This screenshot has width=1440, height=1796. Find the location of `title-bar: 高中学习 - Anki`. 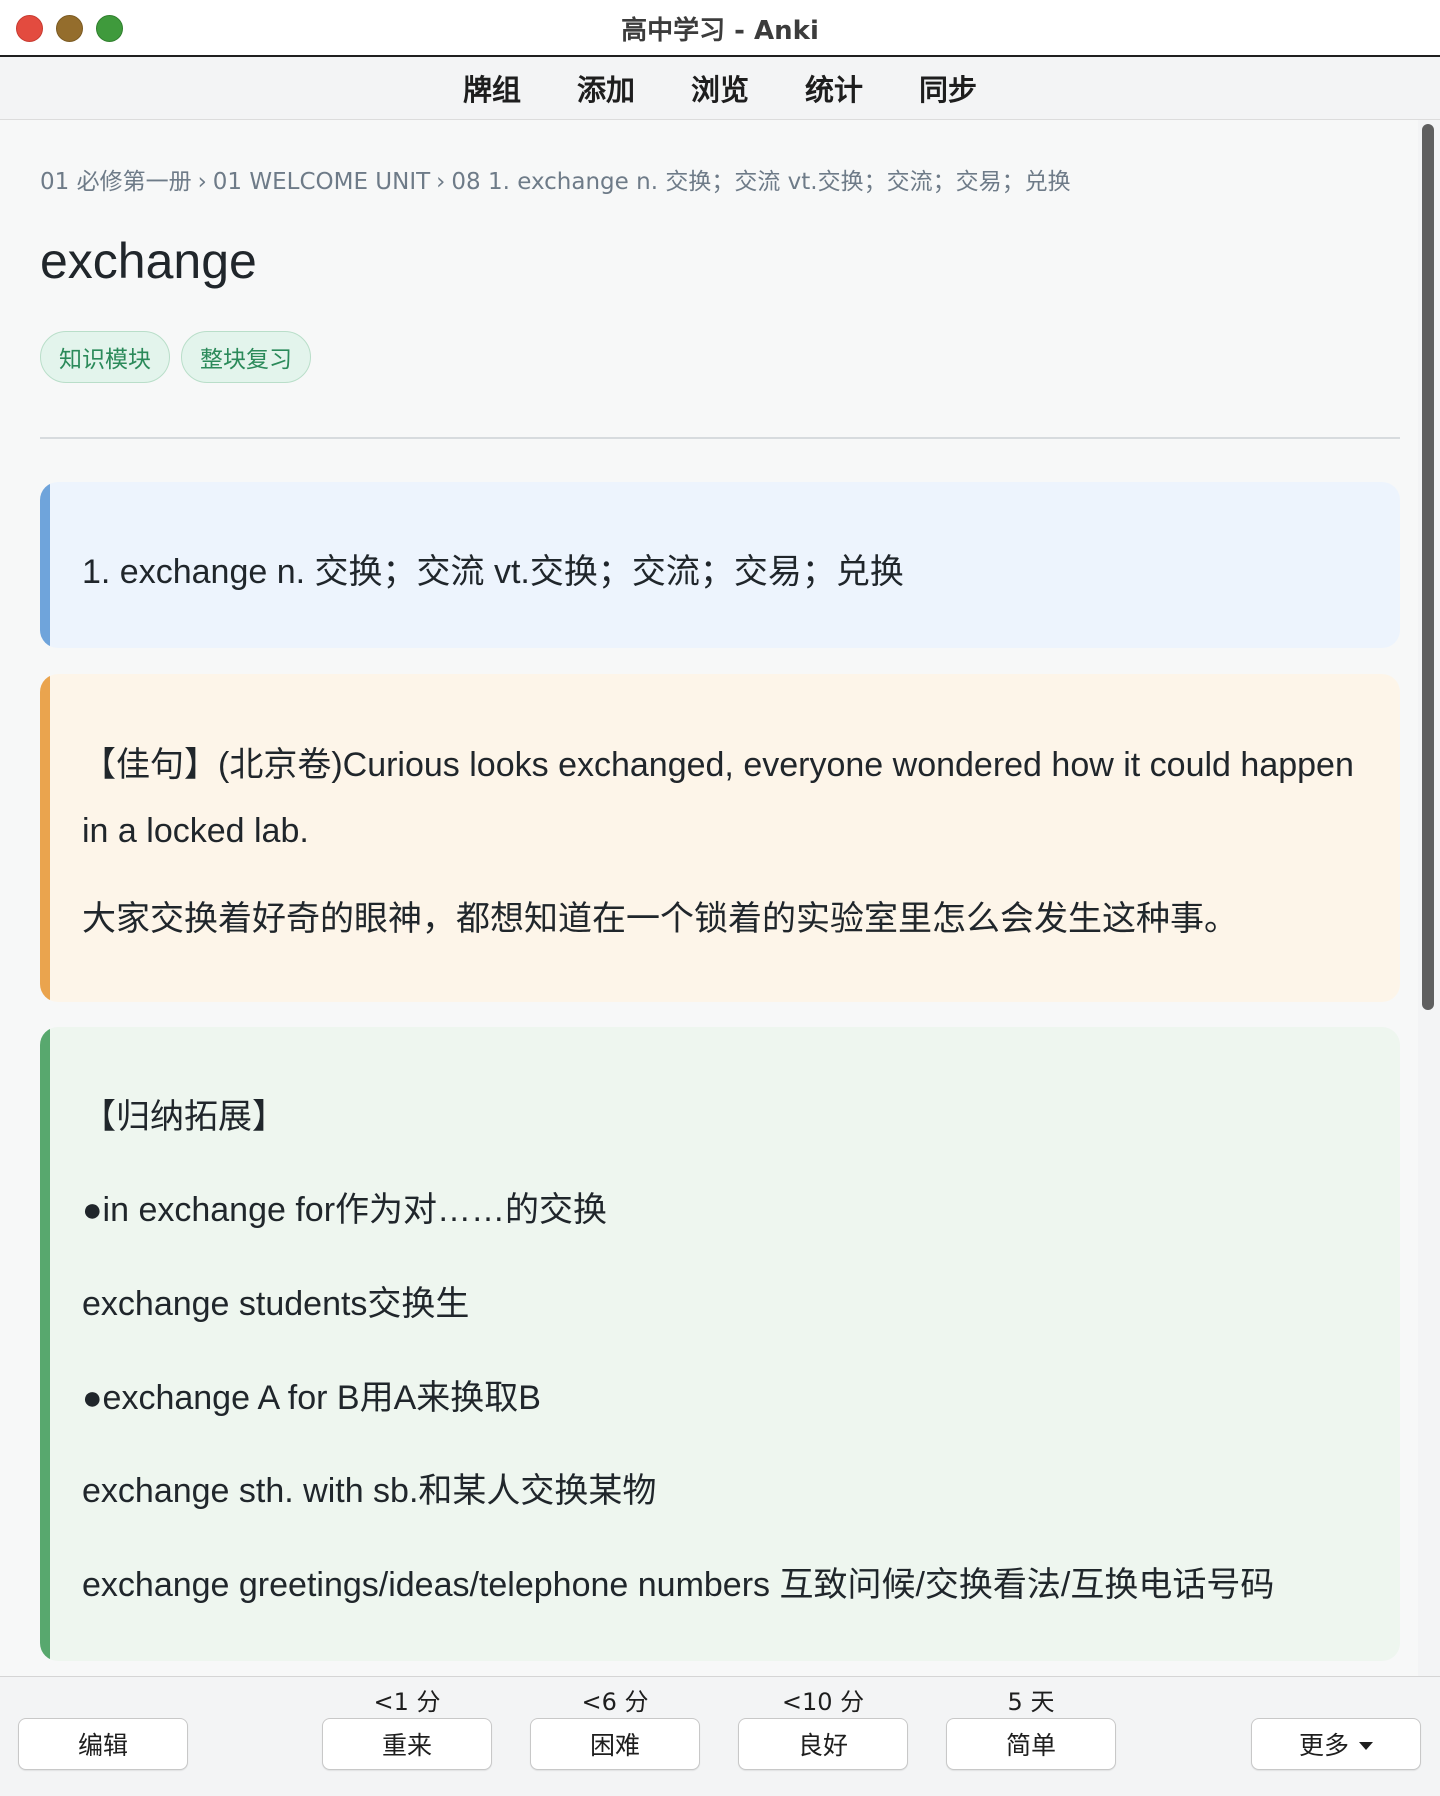

title-bar: 高中学习 - Anki is located at coordinates (720, 28).